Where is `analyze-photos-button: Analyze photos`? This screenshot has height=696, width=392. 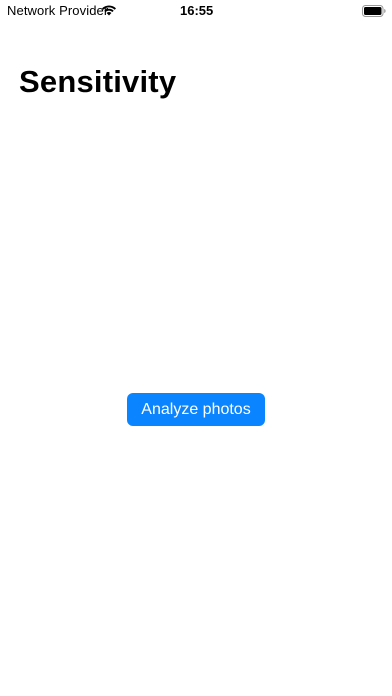 analyze-photos-button: Analyze photos is located at coordinates (196, 409).